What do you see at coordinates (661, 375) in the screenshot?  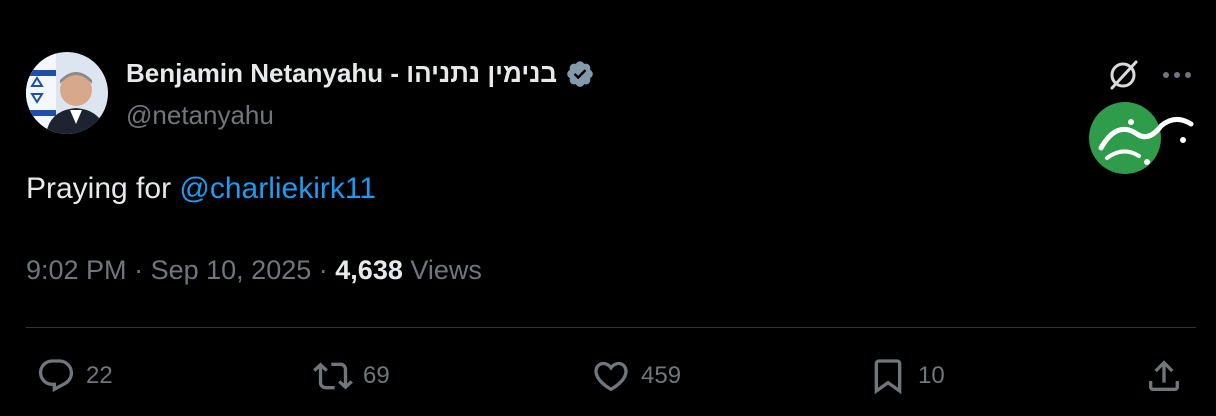 I see `like-count: 459` at bounding box center [661, 375].